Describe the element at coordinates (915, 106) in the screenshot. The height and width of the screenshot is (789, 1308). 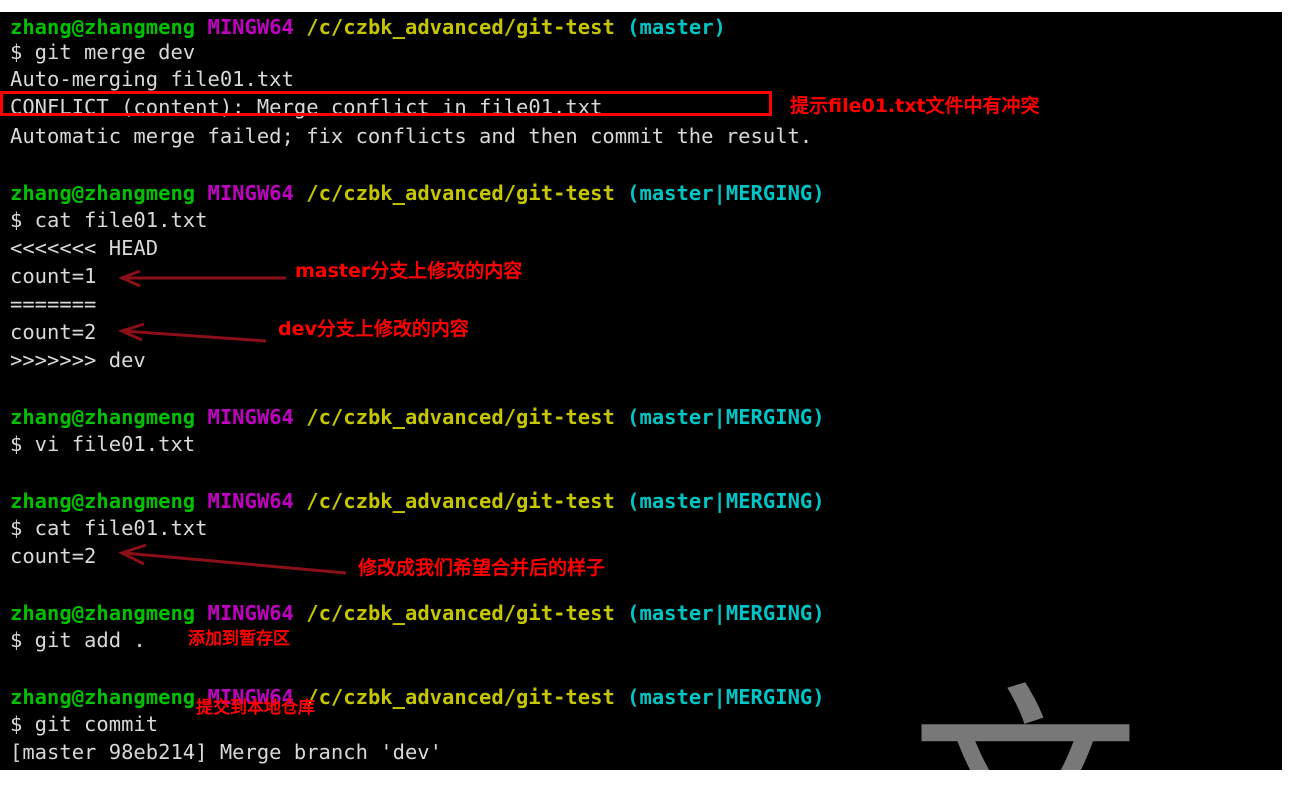
I see `annotation-conflict-note: 提示file01.txt文件中有冲突` at that location.